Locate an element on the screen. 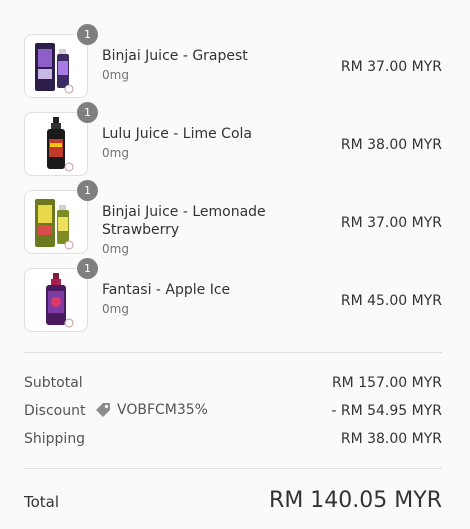  product-title: Binjai Juice - Lemonade Strawberry is located at coordinates (184, 221).